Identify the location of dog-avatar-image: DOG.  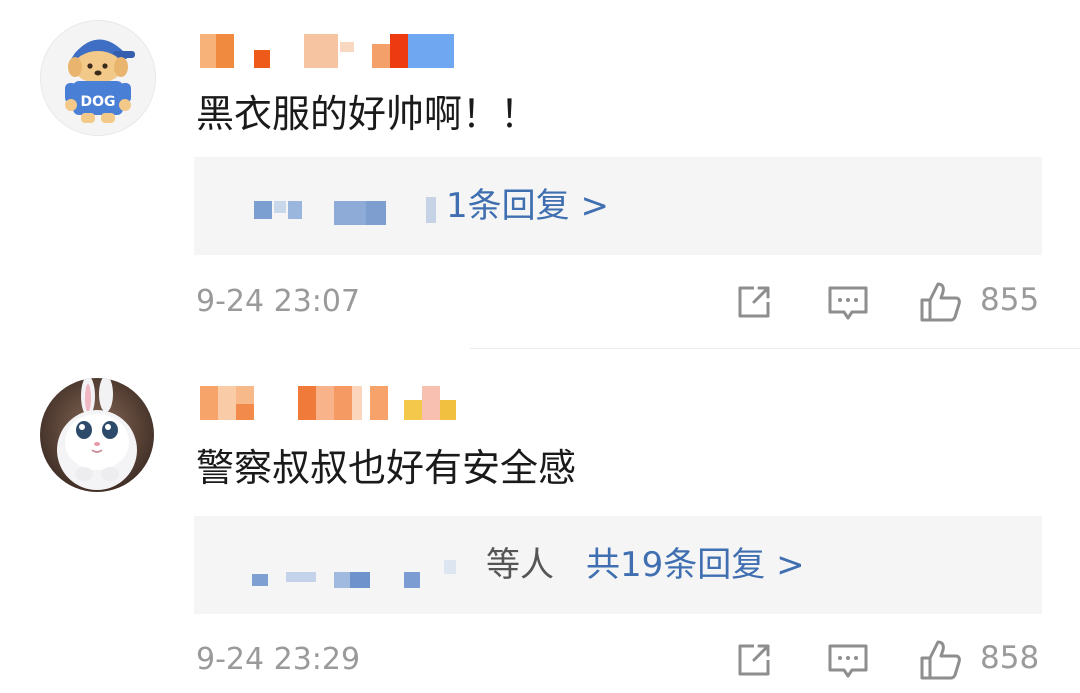
(98, 78).